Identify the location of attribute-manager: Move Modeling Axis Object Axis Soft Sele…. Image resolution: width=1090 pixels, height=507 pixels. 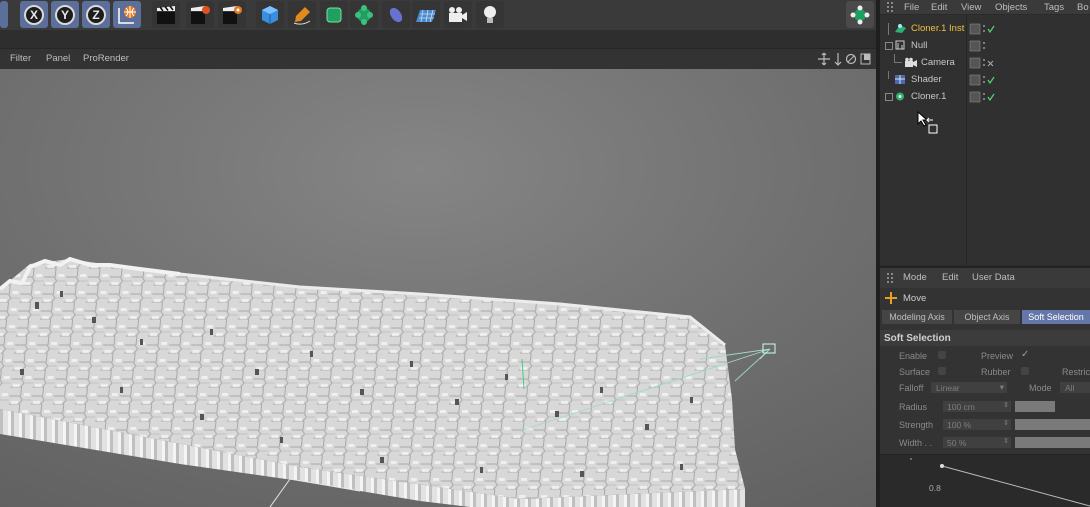
(985, 397).